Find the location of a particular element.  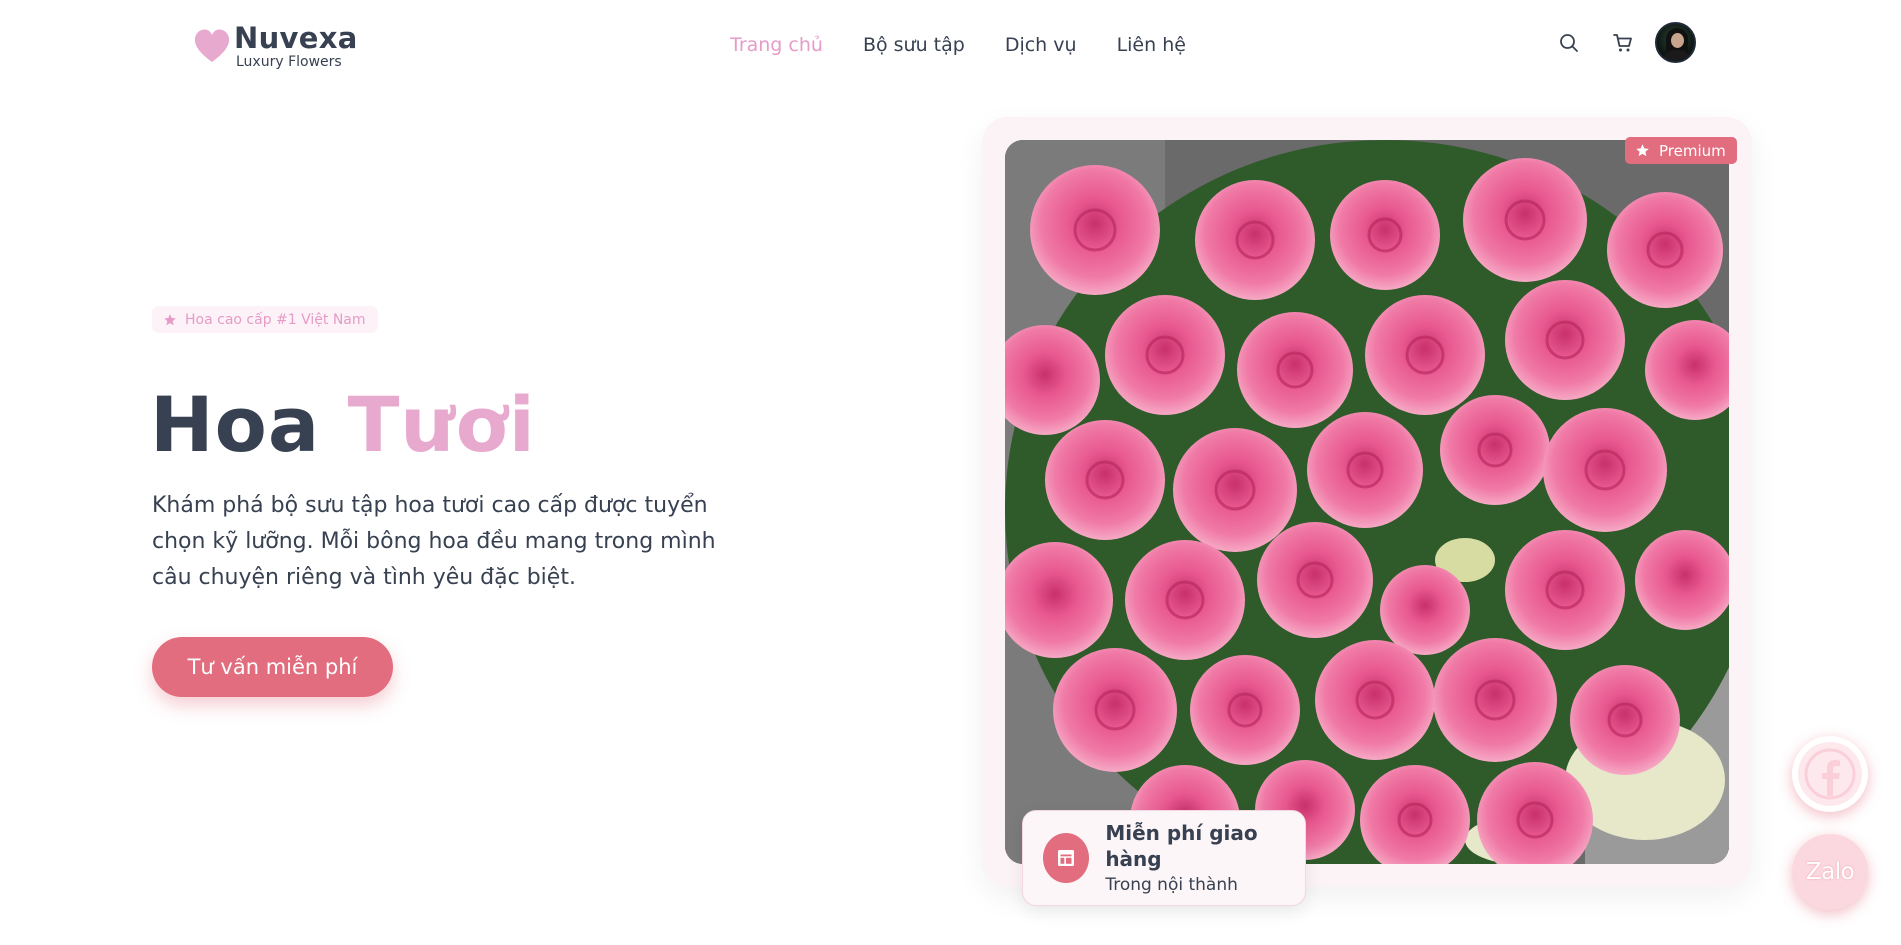

hero-title-part2: Tươi is located at coordinates (441, 424).